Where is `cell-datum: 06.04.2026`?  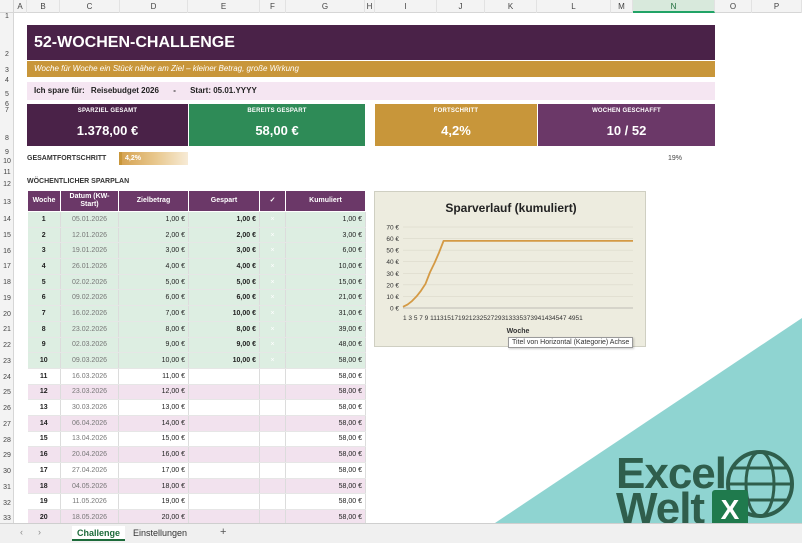
cell-datum: 06.04.2026 is located at coordinates (89, 423).